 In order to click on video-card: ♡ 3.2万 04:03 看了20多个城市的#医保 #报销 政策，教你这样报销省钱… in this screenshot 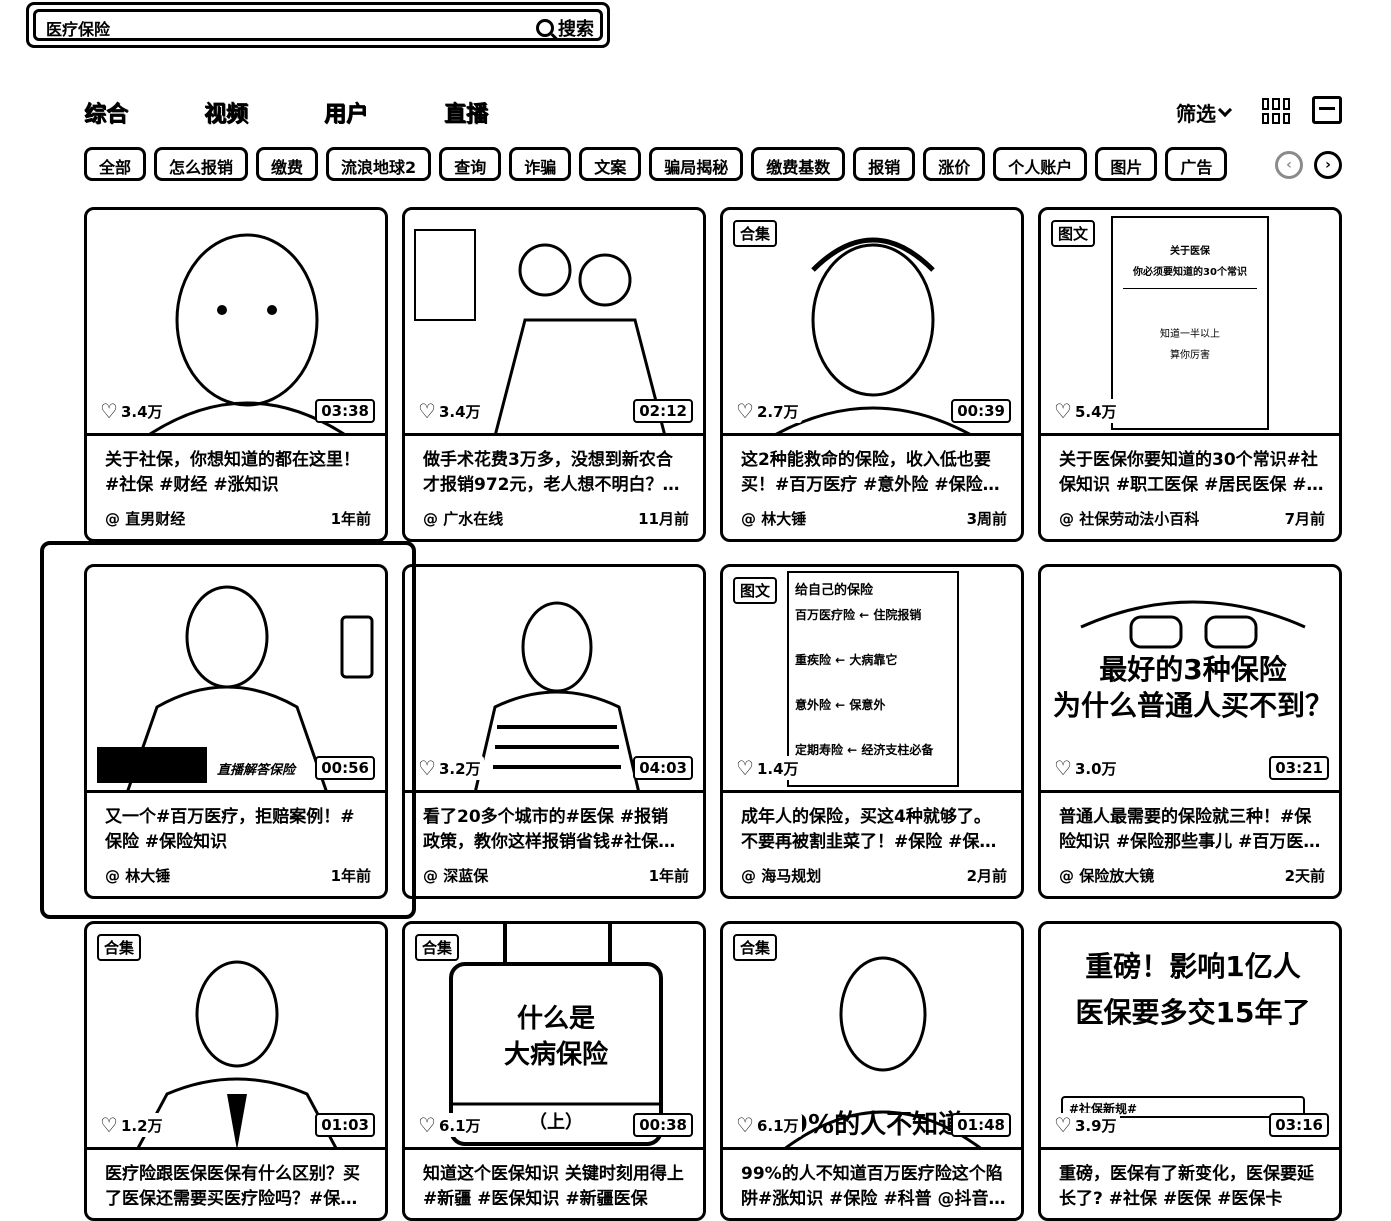, I will do `click(554, 731)`.